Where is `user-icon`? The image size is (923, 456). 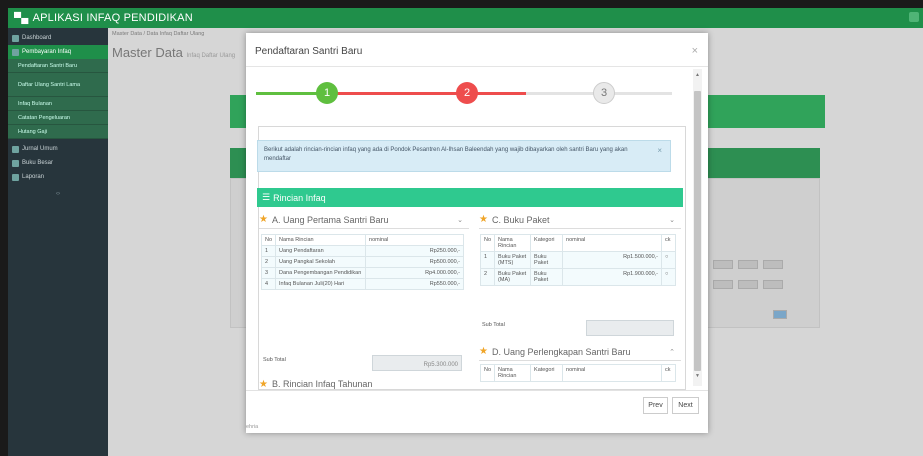
user-icon is located at coordinates (914, 17).